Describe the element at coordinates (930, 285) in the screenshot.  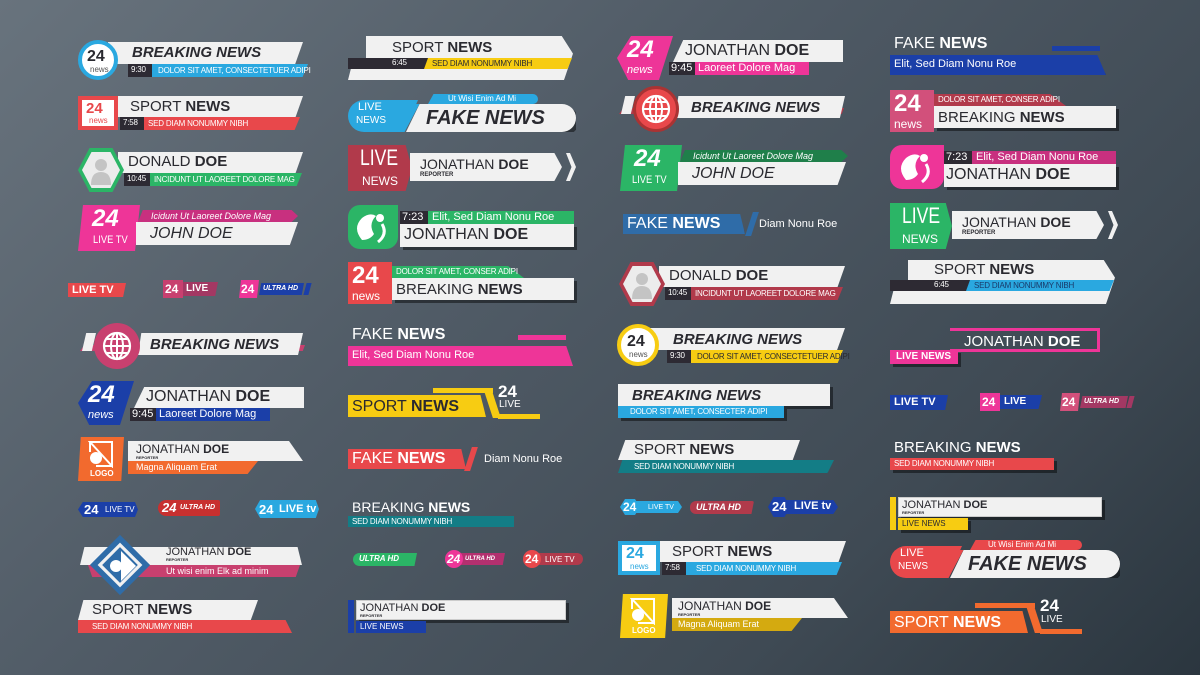
I see `timestamp: 6:45` at that location.